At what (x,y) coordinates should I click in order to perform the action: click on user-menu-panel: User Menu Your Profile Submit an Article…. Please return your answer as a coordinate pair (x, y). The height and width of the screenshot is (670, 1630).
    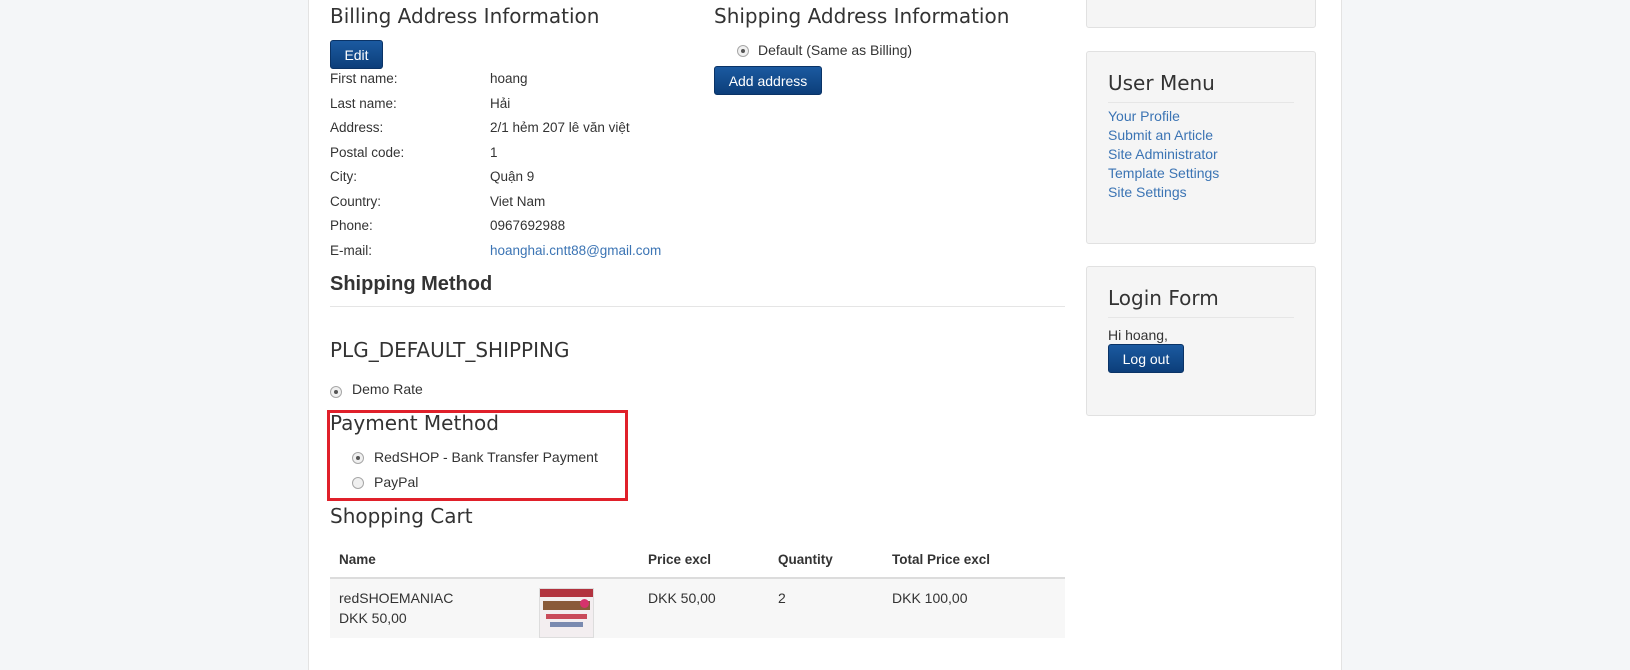
    Looking at the image, I should click on (1201, 147).